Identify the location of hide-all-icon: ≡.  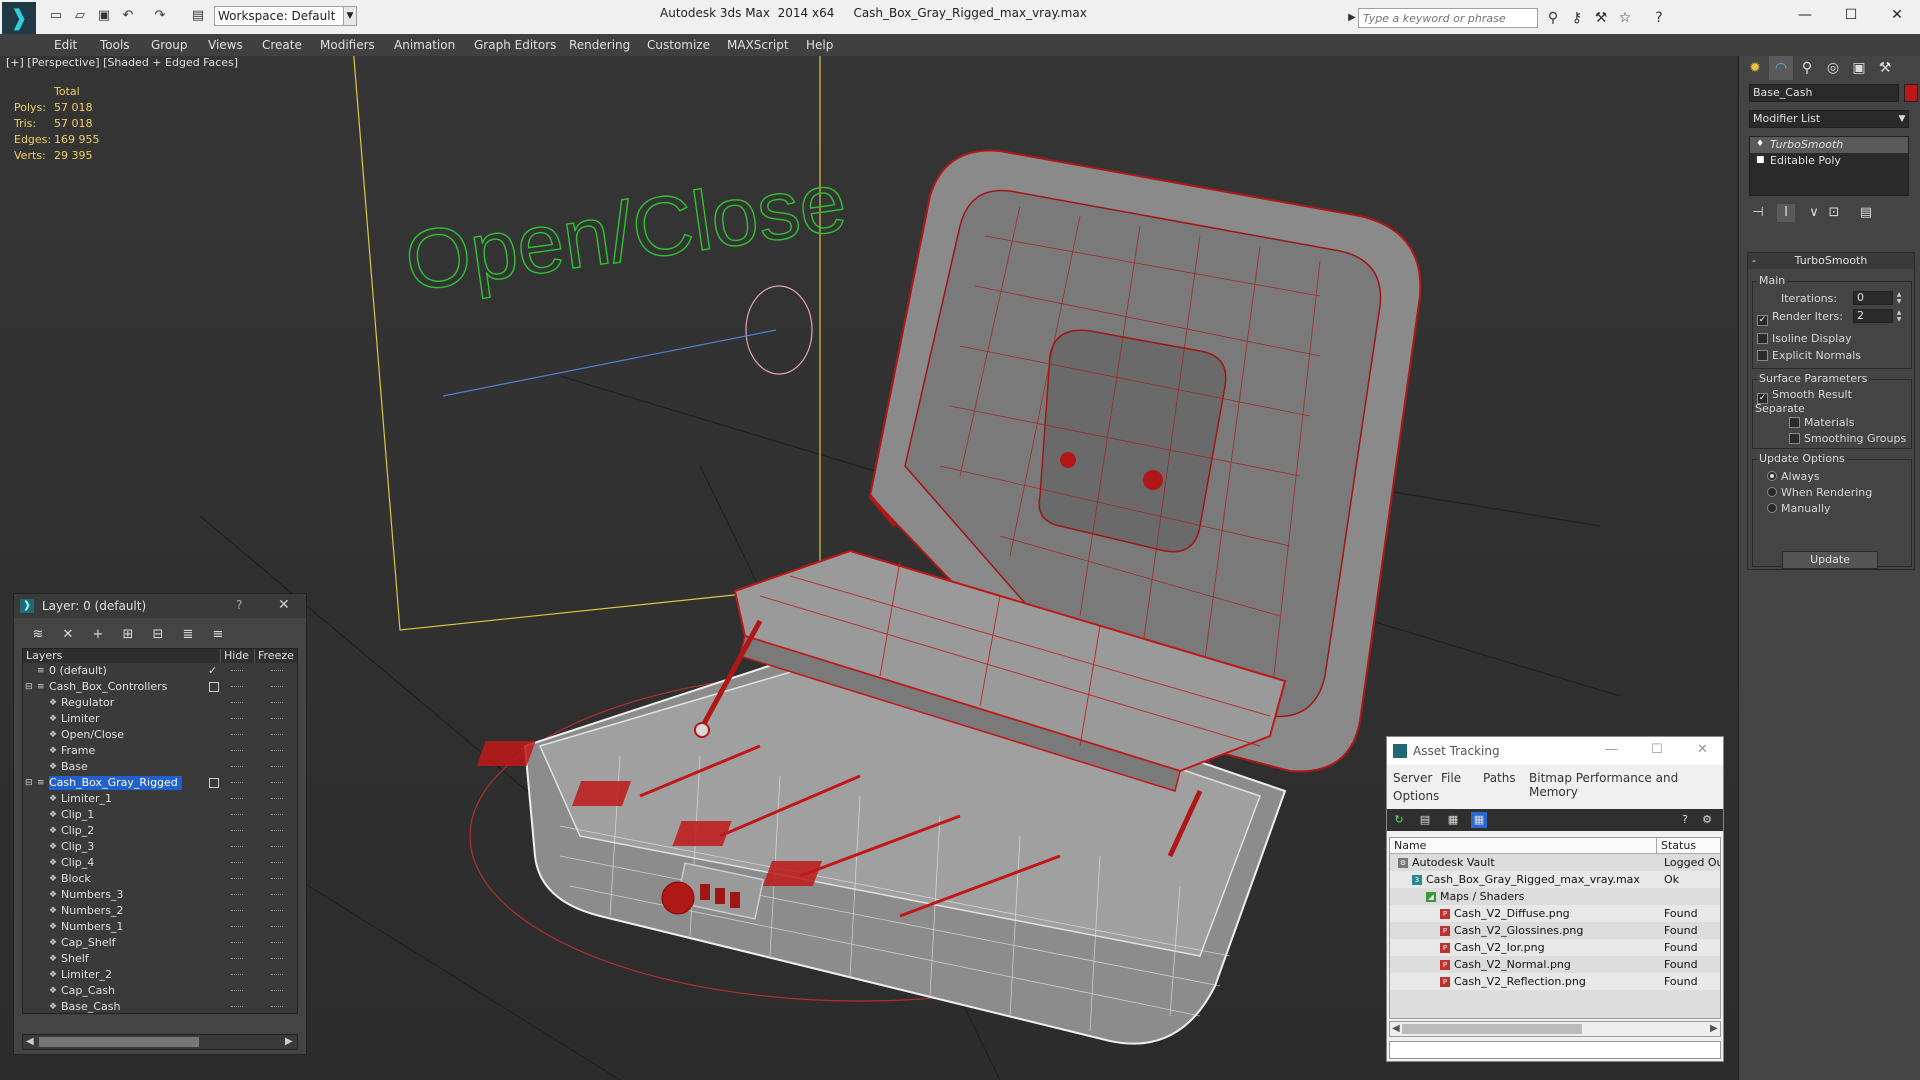
(218, 635).